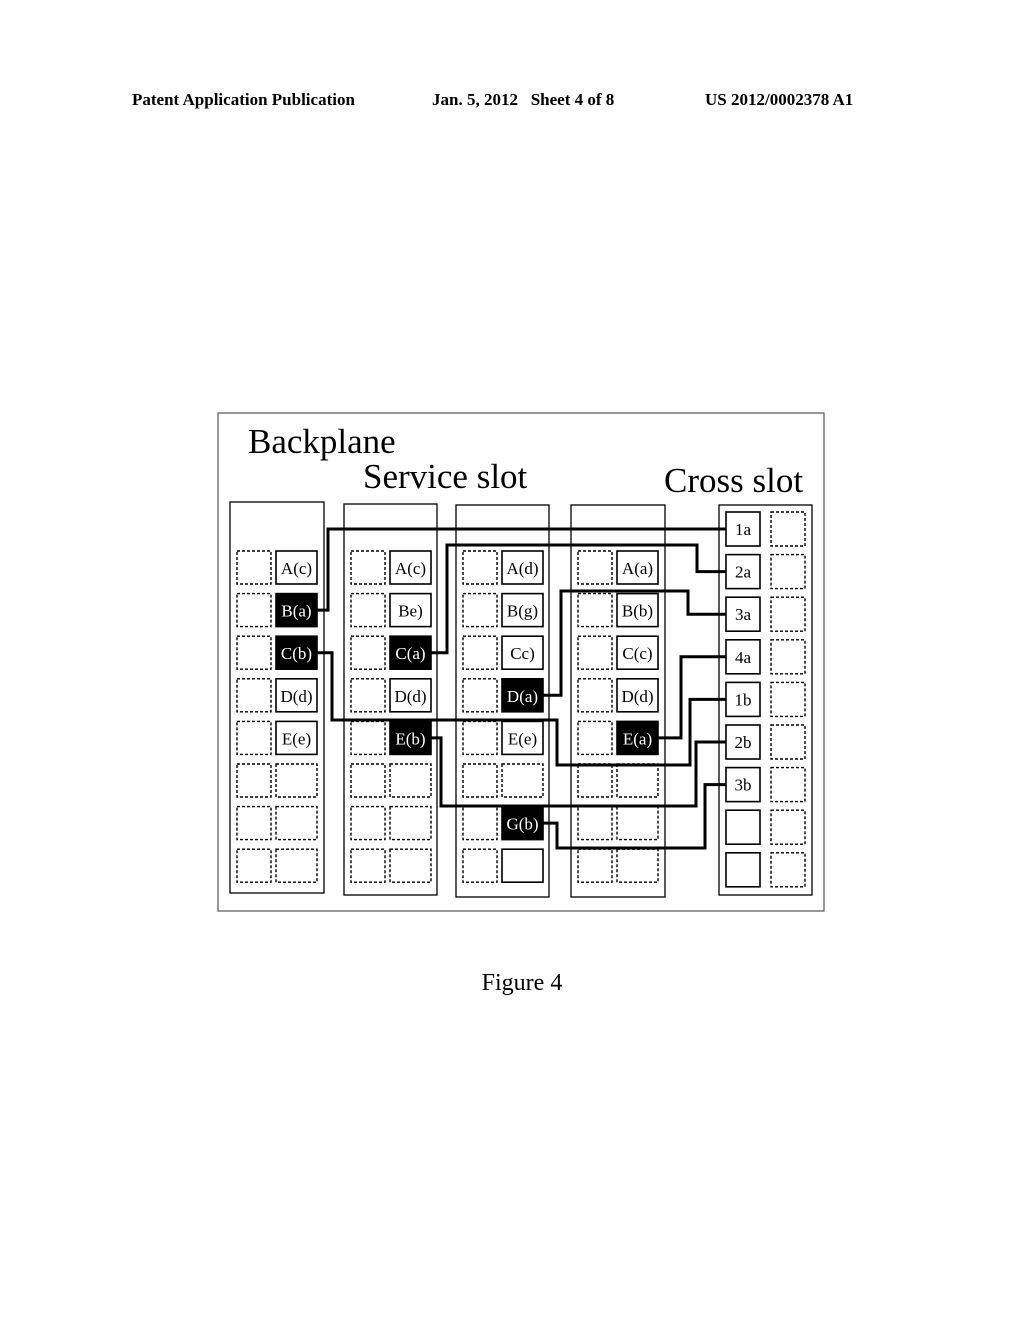 Image resolution: width=1024 pixels, height=1320 pixels. I want to click on port-label: C(c), so click(637, 653).